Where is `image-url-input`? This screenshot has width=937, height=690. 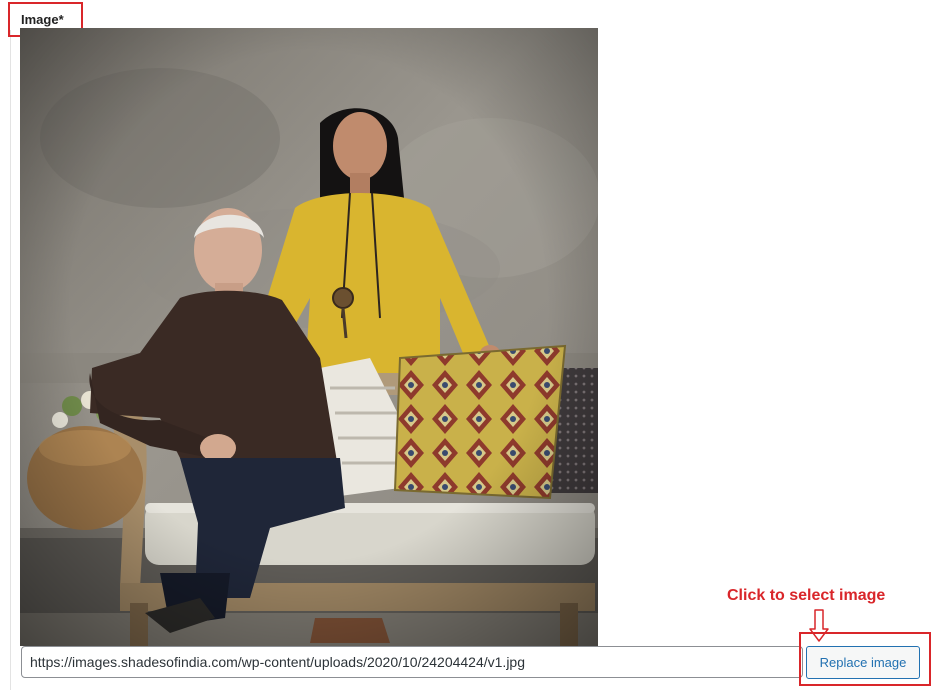
image-url-input is located at coordinates (412, 662).